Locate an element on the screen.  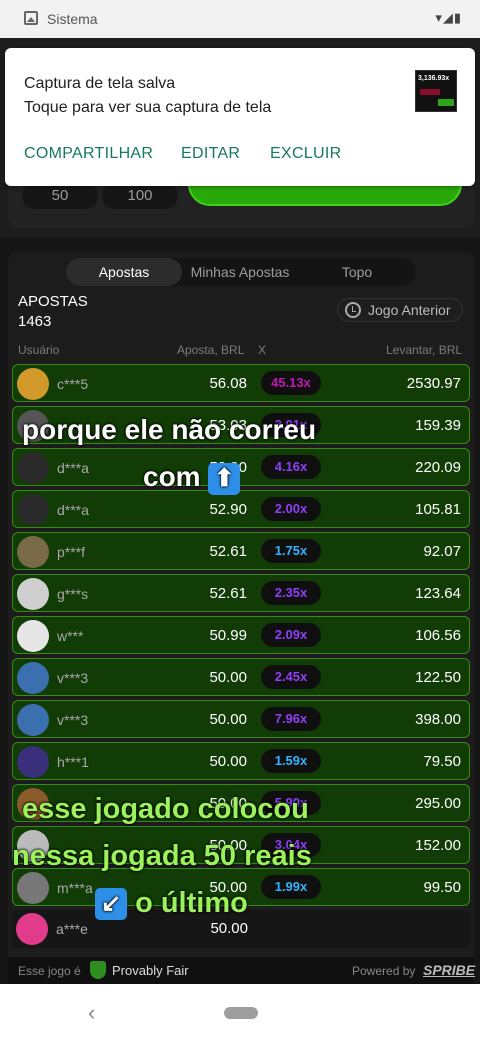
header-bet: Aposta, BRL is located at coordinates (211, 350).